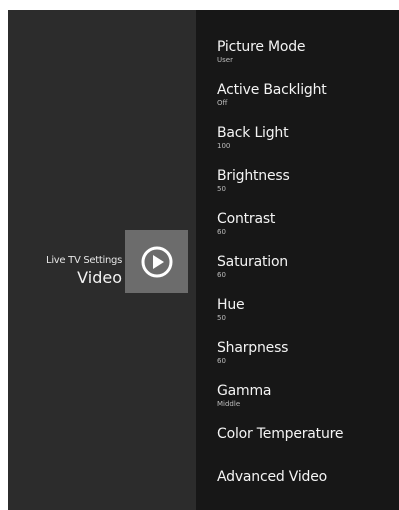 This screenshot has width=399, height=510. I want to click on section-heading: Live TV Settings Video, so click(84, 271).